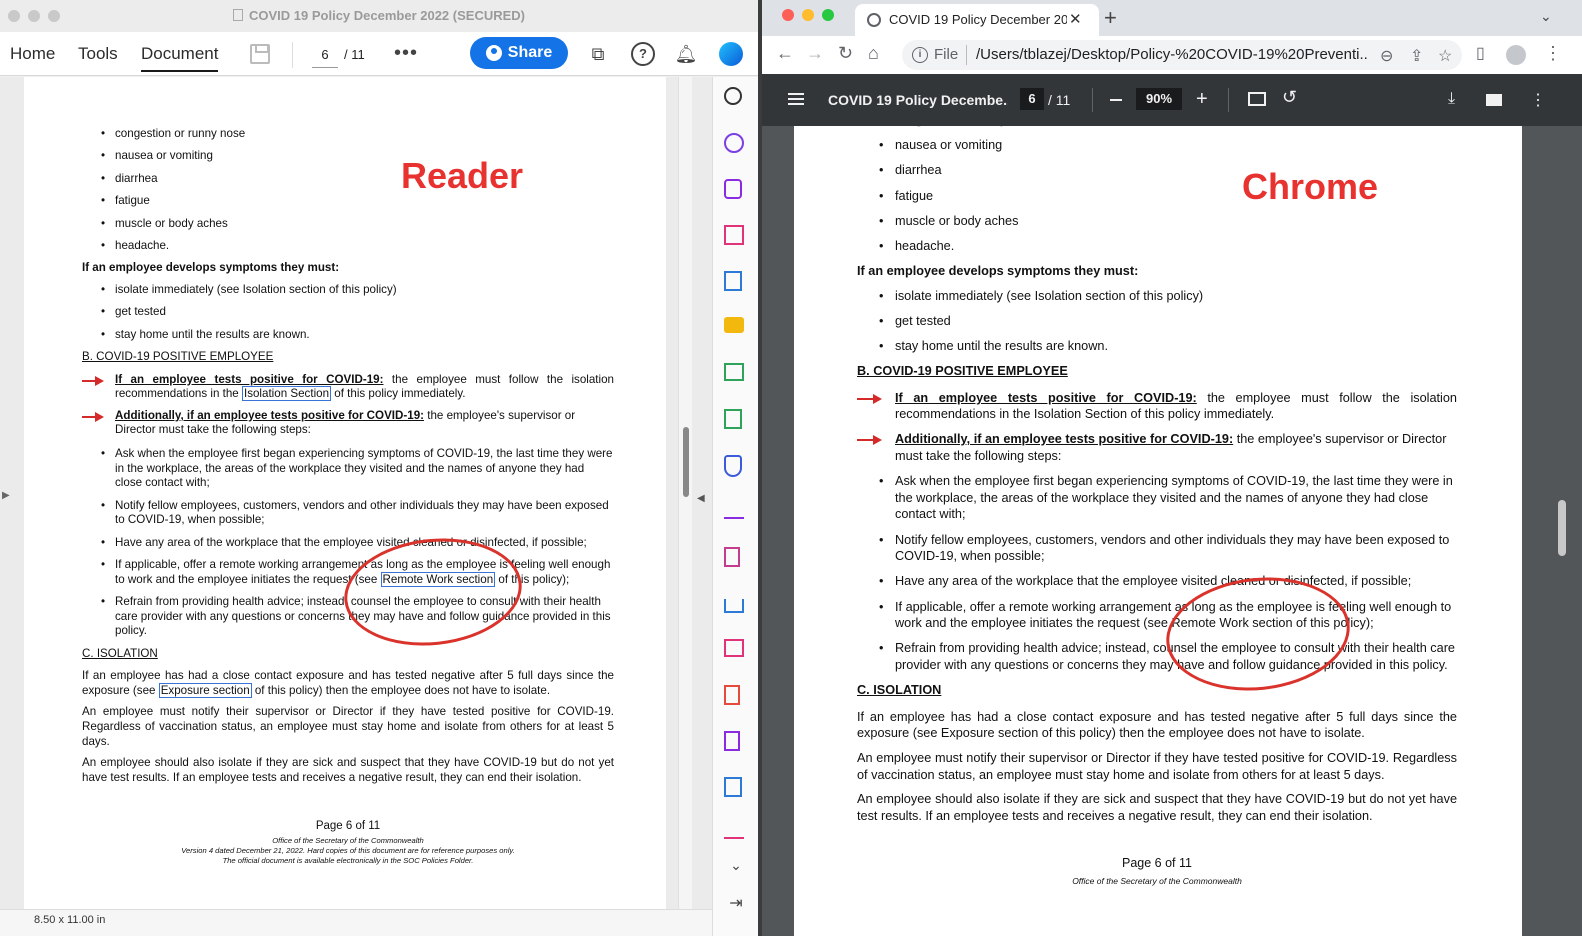 The image size is (1582, 936). I want to click on fill-sign-icon, so click(733, 189).